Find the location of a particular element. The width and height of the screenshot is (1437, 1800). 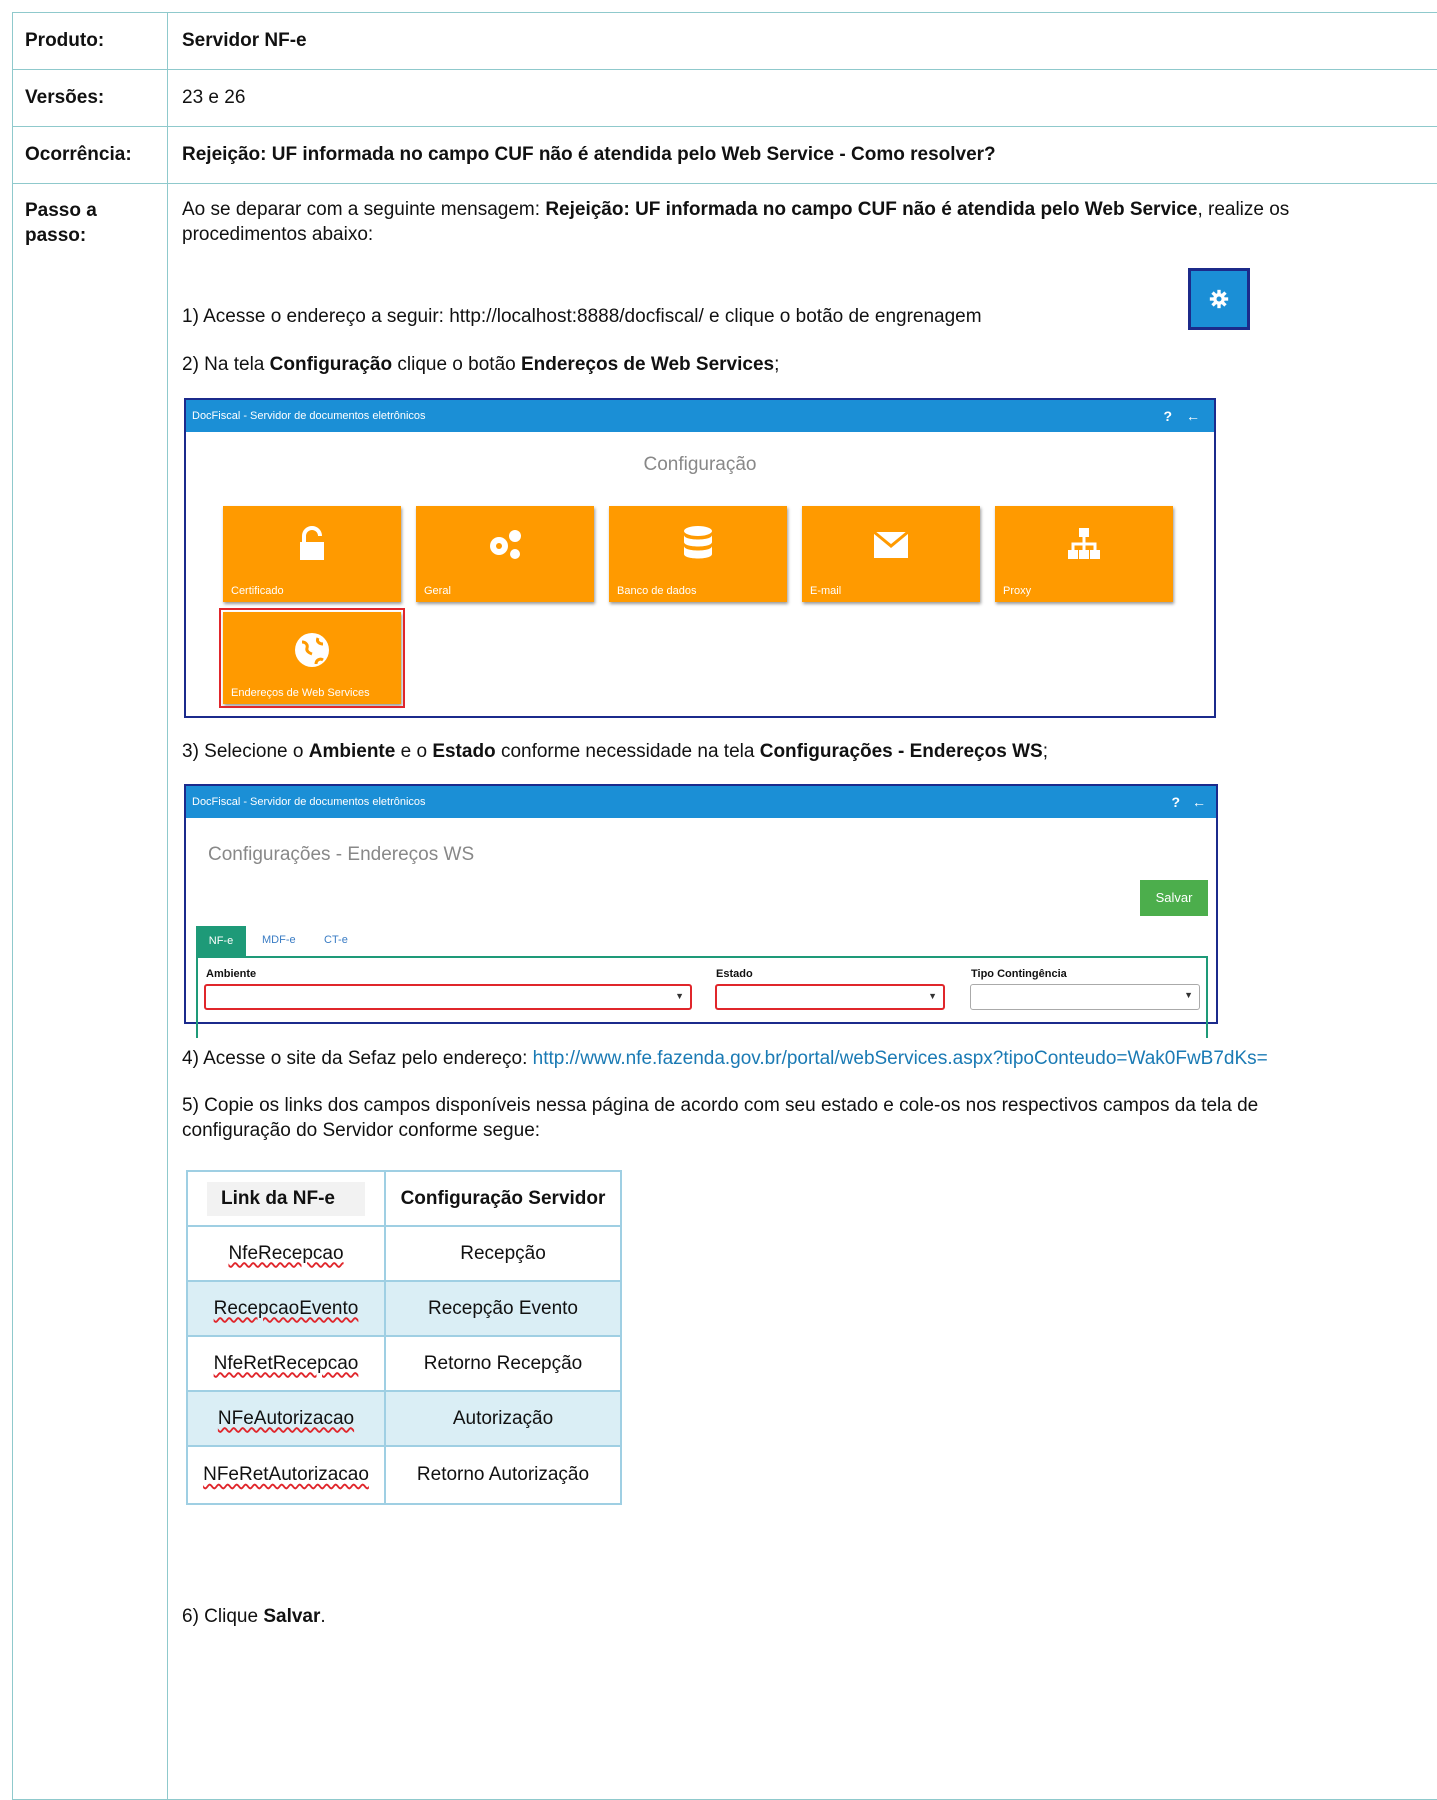

link-name: NfeRetRecepcao is located at coordinates (286, 1363).